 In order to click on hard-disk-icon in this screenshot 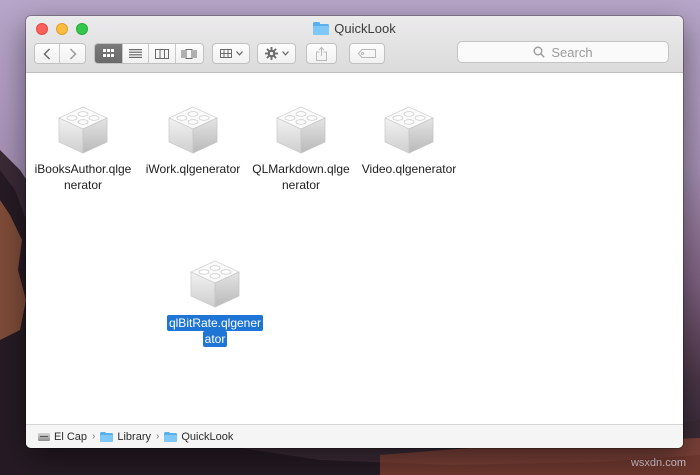, I will do `click(44, 436)`.